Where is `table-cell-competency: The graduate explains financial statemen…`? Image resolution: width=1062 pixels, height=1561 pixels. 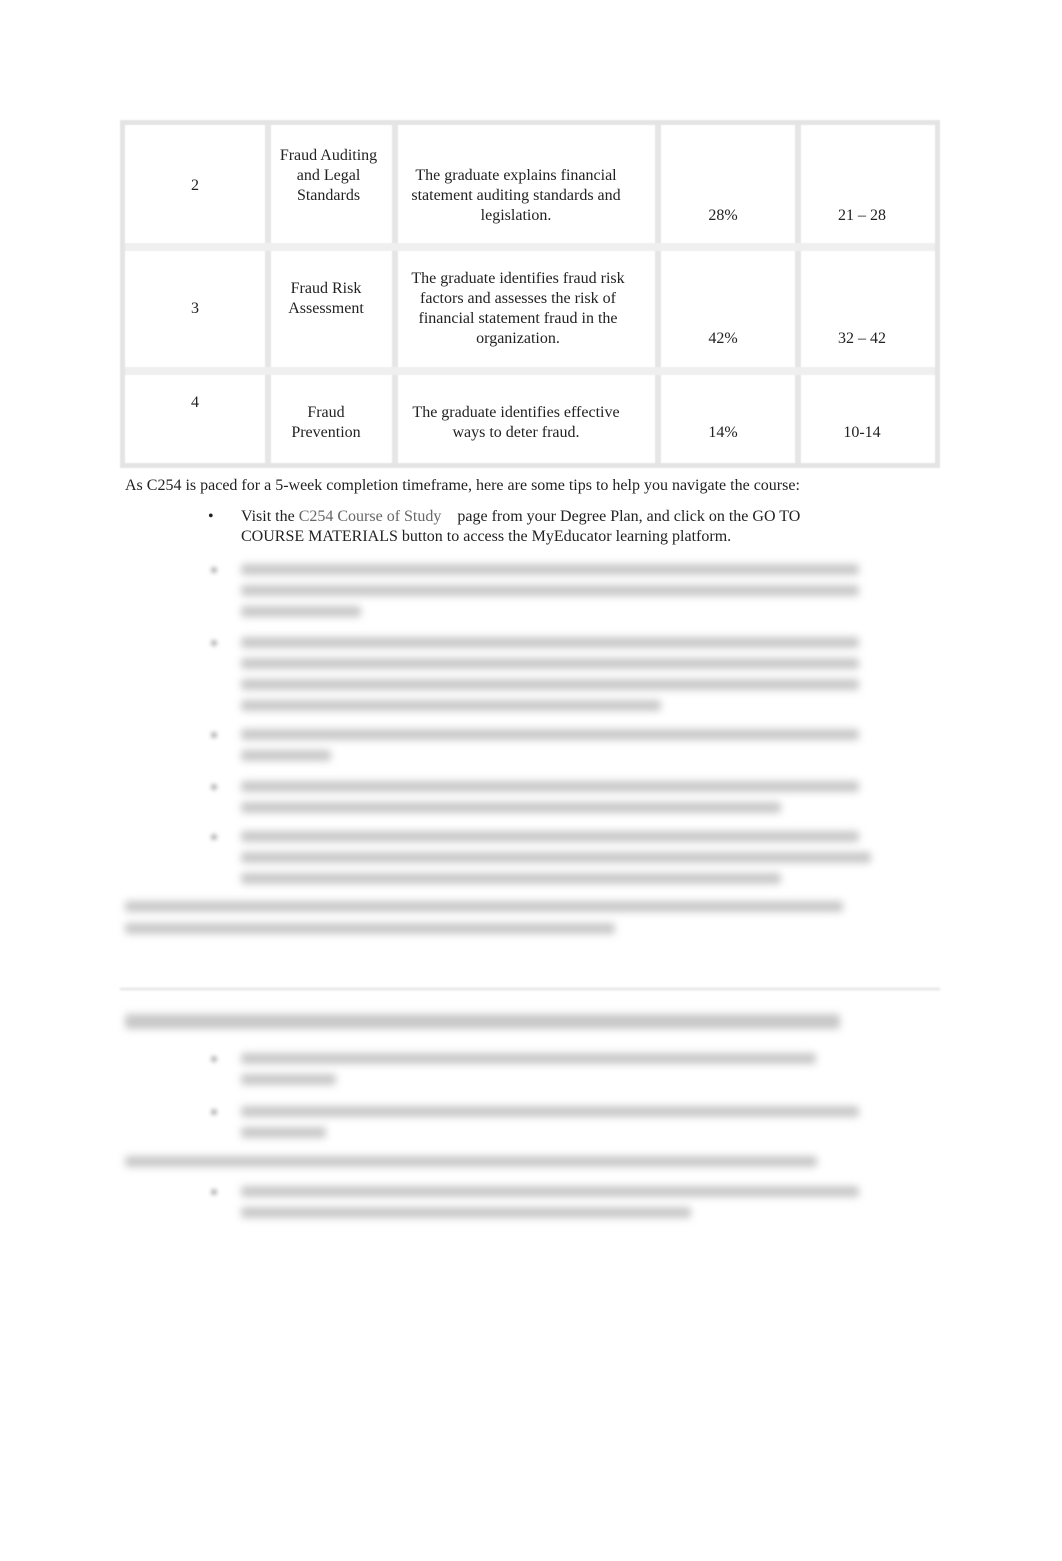
table-cell-competency: The graduate explains financial statemen… is located at coordinates (516, 195).